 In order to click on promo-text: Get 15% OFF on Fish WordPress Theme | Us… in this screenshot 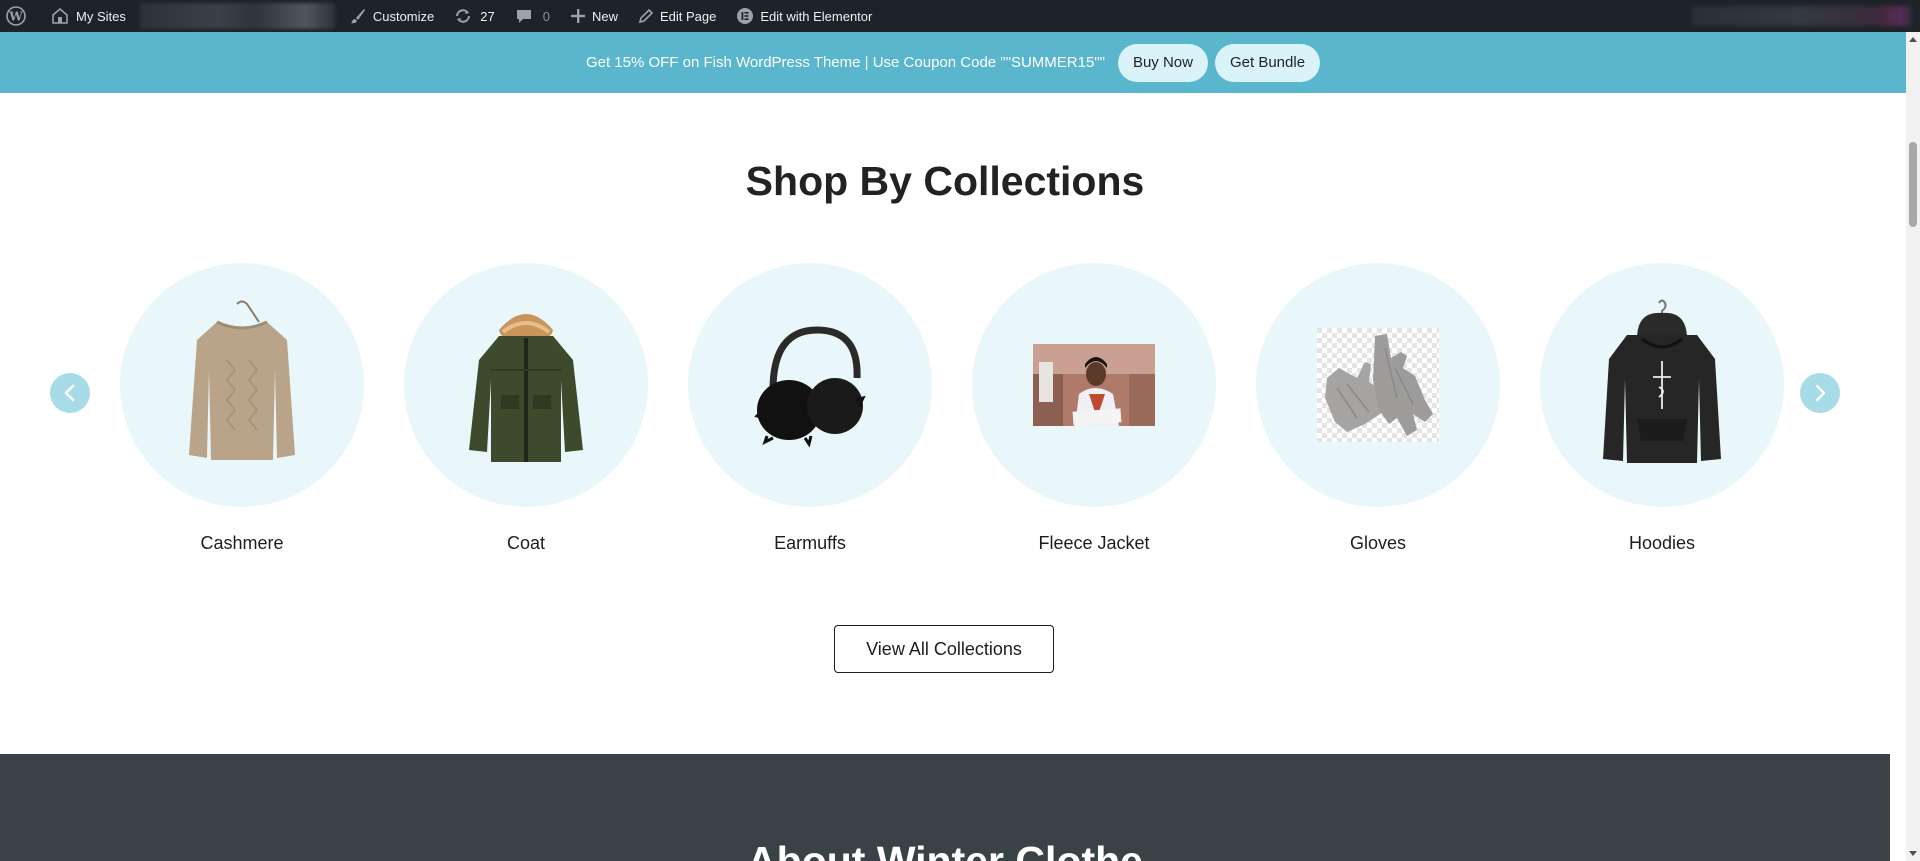, I will do `click(845, 62)`.